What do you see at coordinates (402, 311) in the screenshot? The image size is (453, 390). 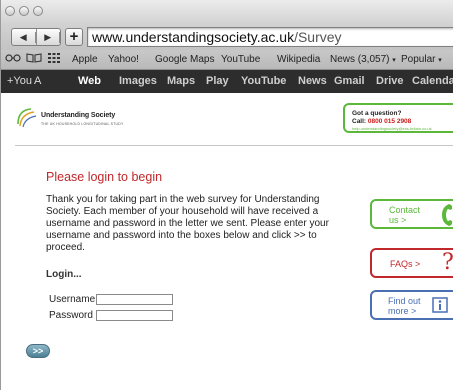 I see `find-out-line2: more >` at bounding box center [402, 311].